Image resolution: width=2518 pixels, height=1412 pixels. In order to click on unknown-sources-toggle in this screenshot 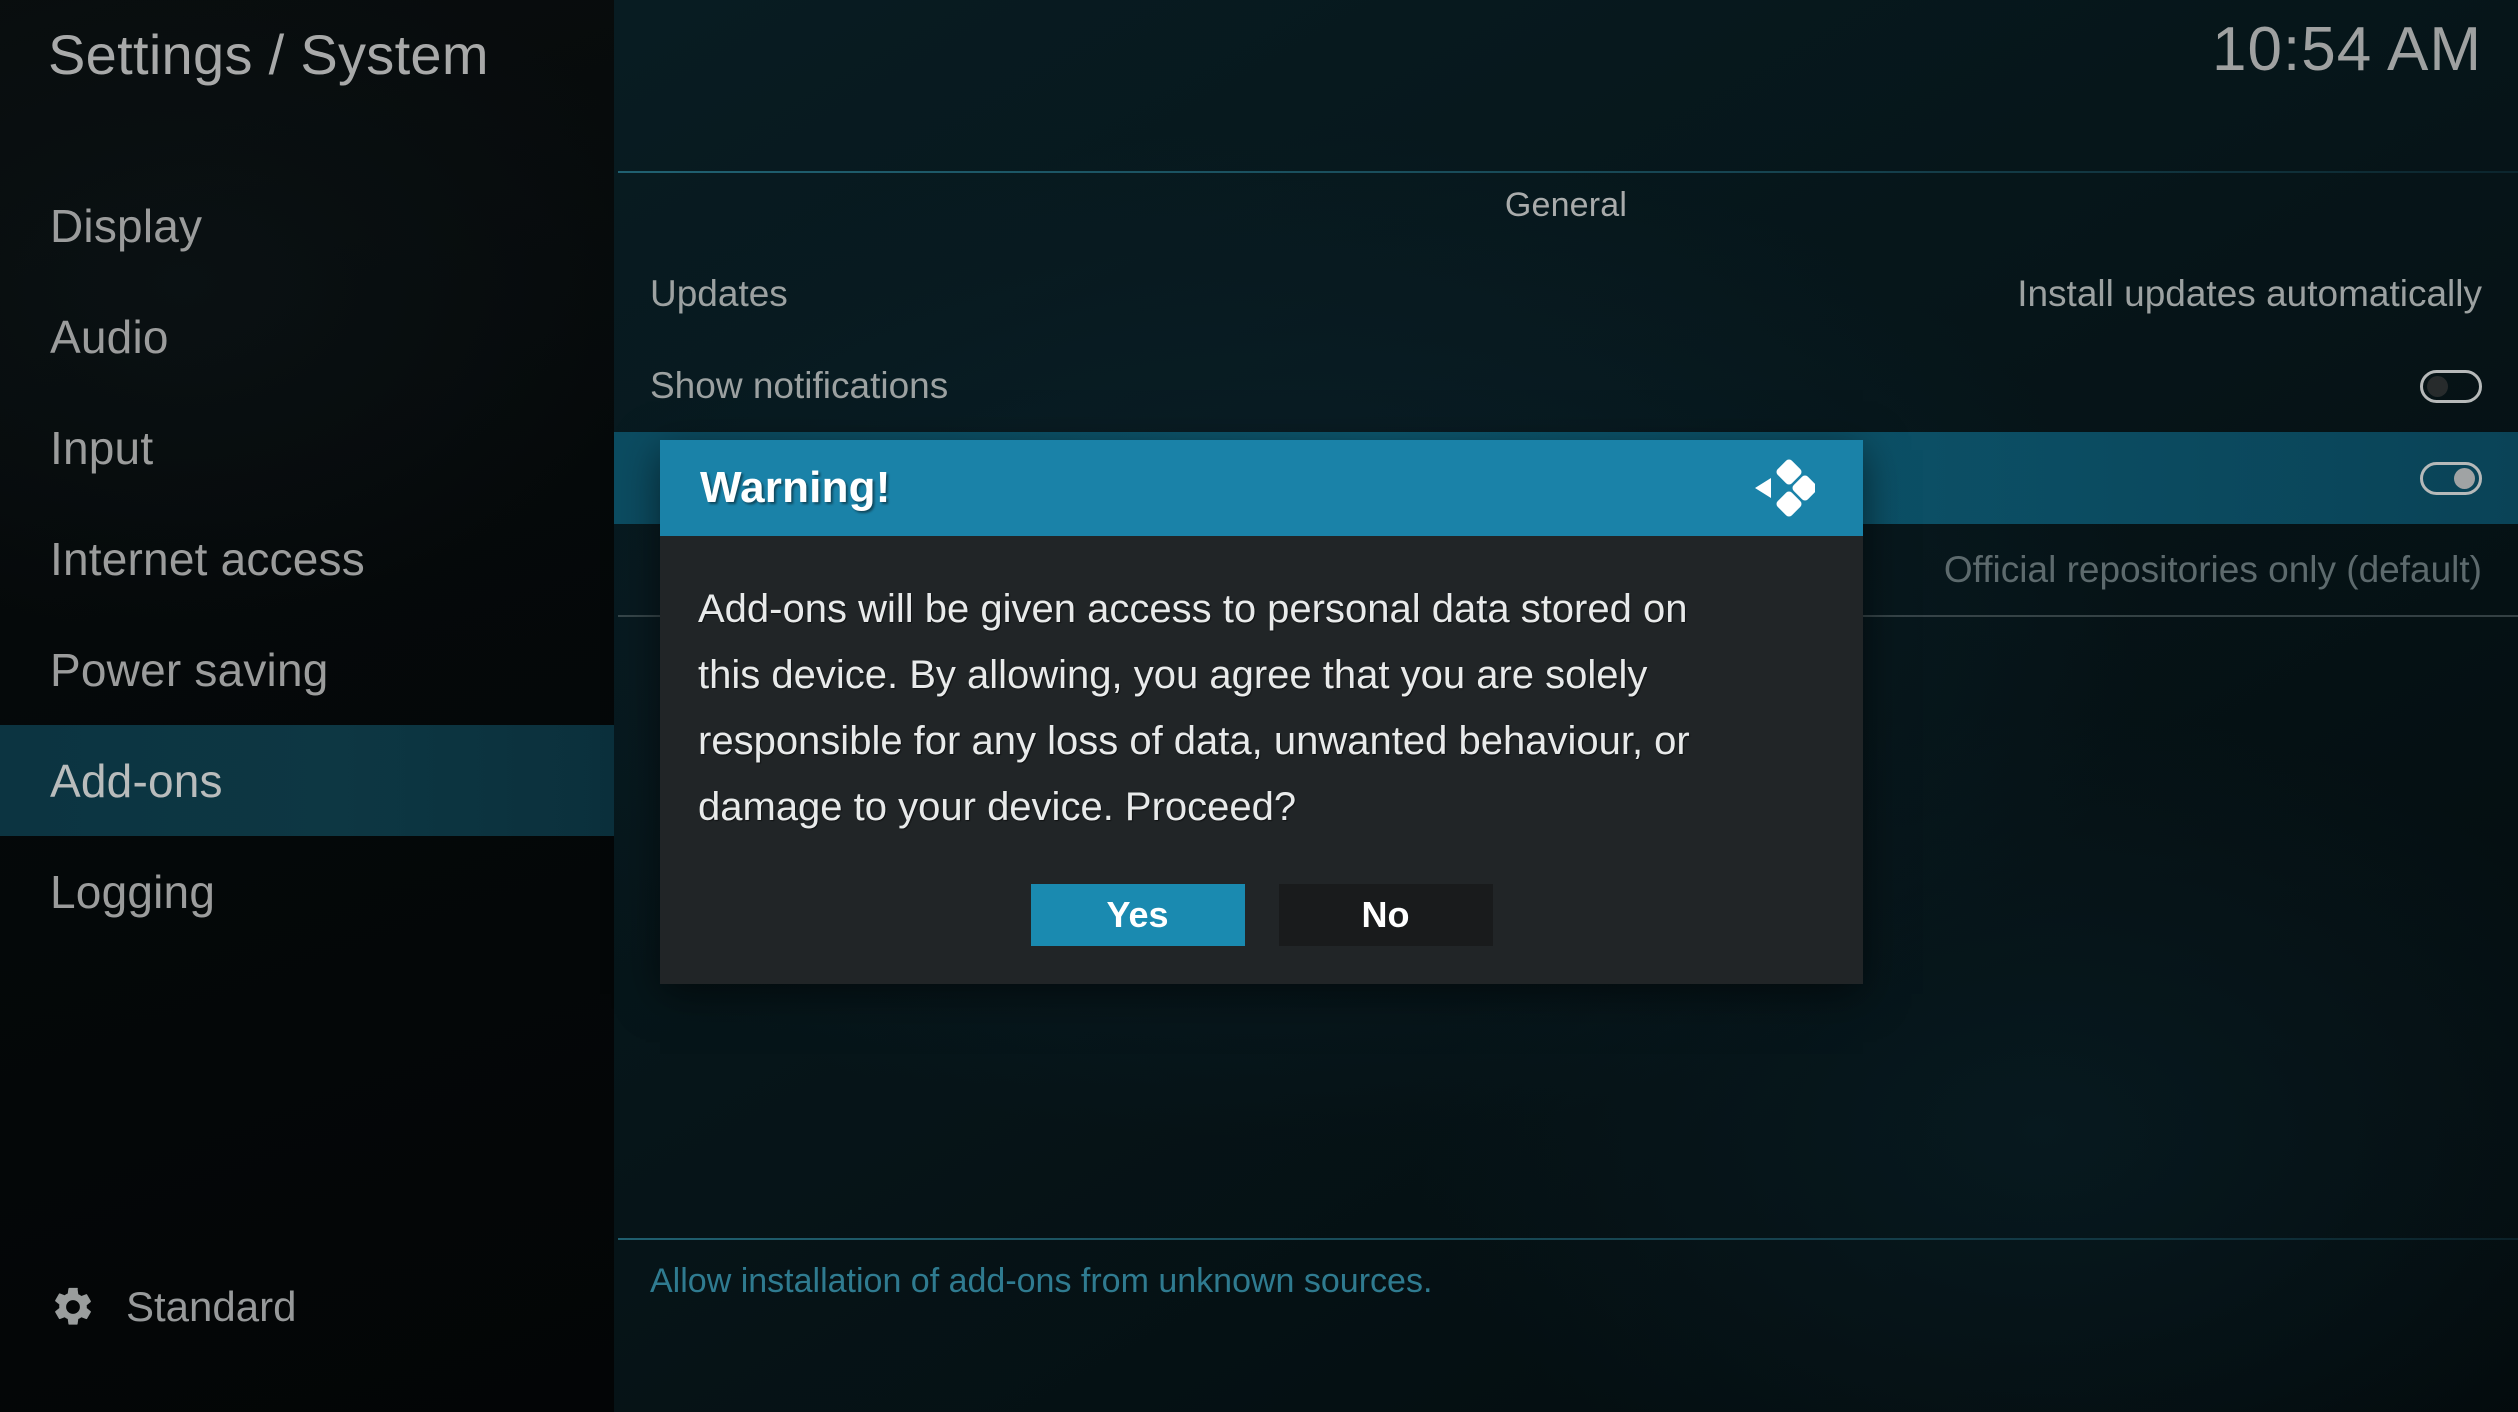, I will do `click(2451, 478)`.